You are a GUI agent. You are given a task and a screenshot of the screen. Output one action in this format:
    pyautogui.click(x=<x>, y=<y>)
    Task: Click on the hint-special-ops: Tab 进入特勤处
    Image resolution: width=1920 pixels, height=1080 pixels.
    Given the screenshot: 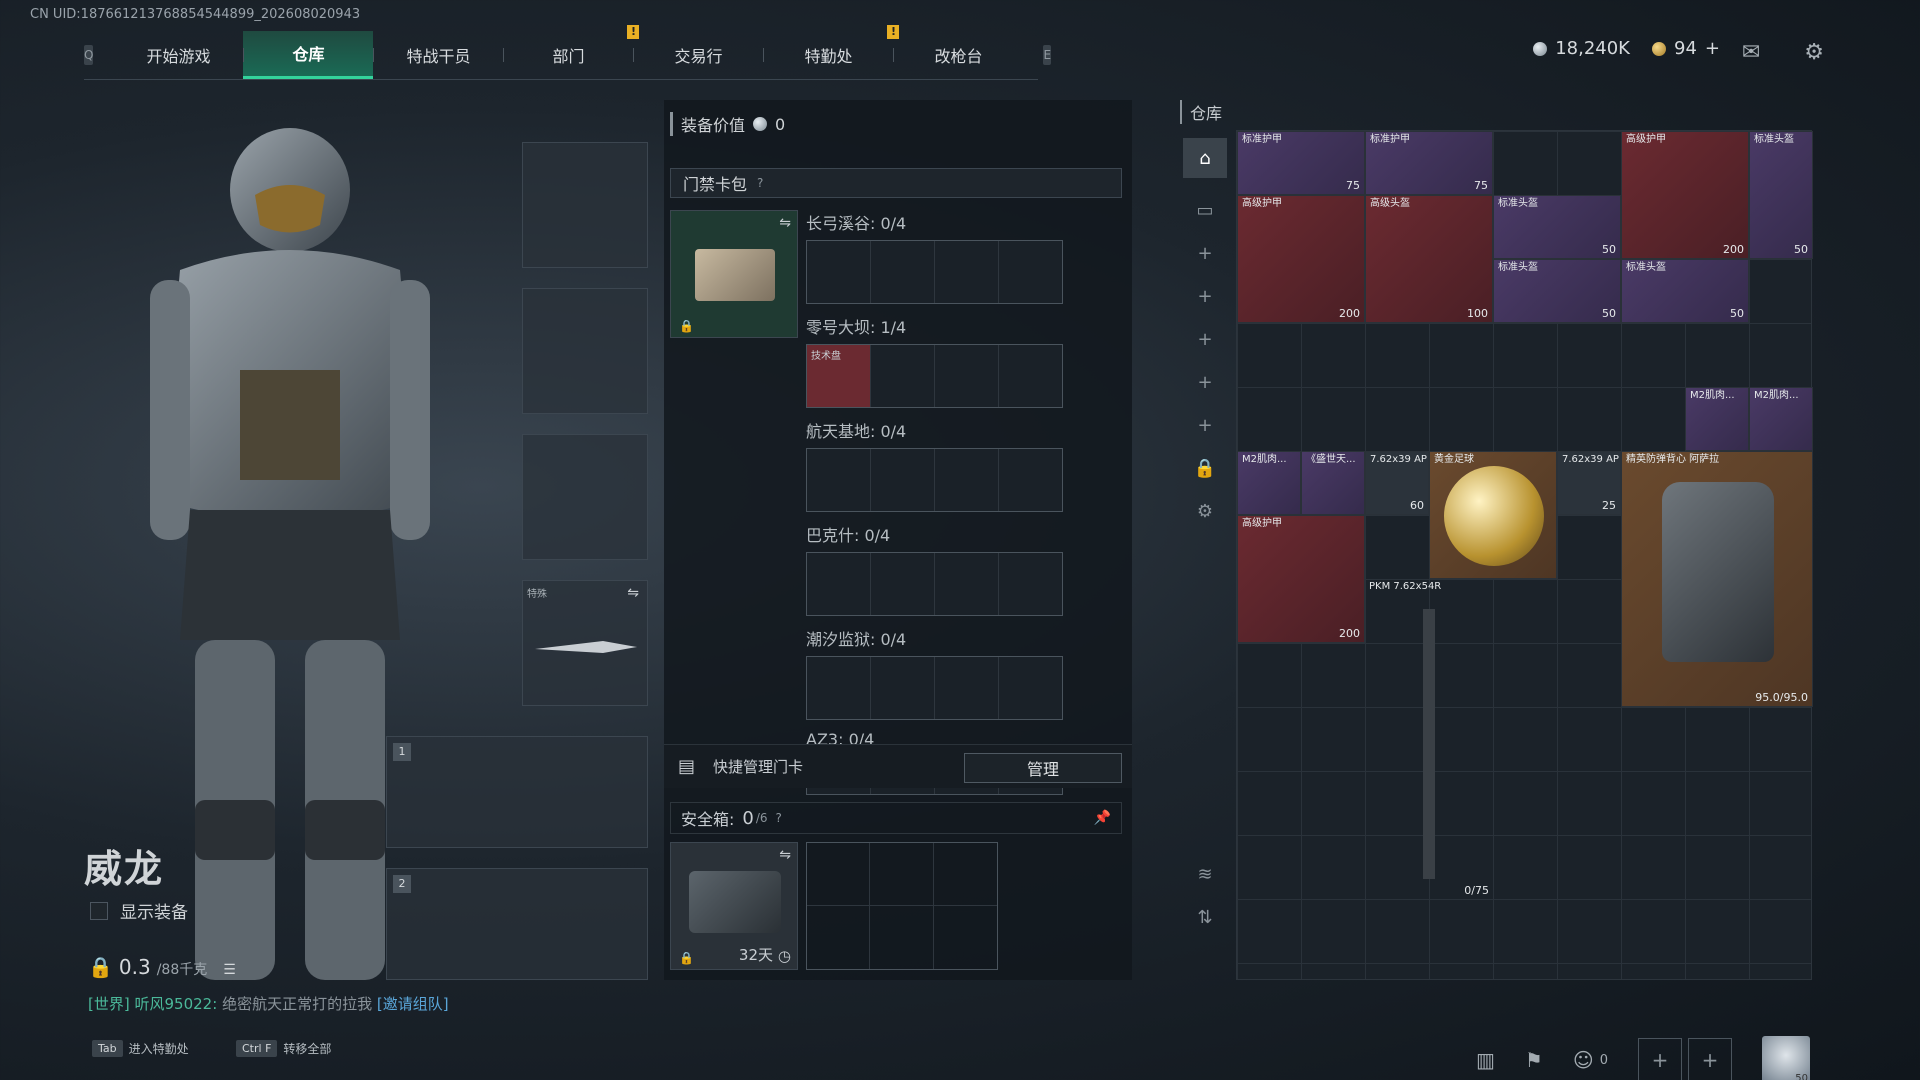 What is the action you would take?
    pyautogui.click(x=140, y=1048)
    